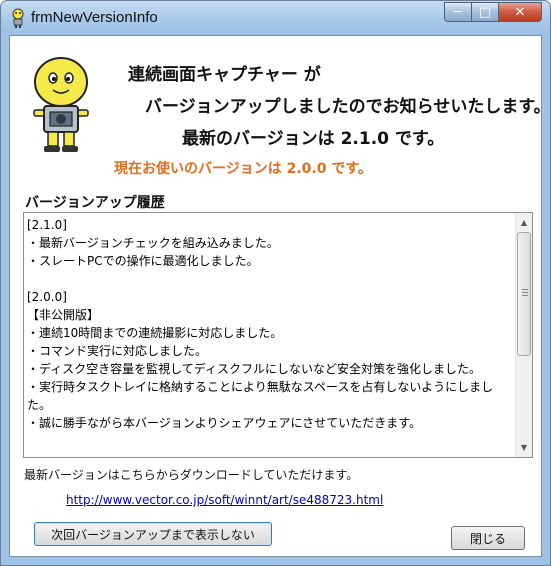 The height and width of the screenshot is (566, 551). I want to click on maximize-button: □, so click(484, 12).